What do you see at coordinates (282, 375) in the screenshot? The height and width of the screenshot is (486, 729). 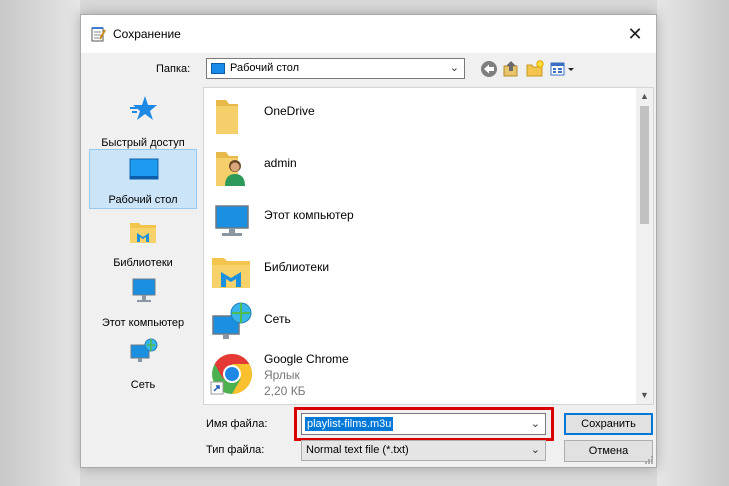 I see `file-type: Ярлык` at bounding box center [282, 375].